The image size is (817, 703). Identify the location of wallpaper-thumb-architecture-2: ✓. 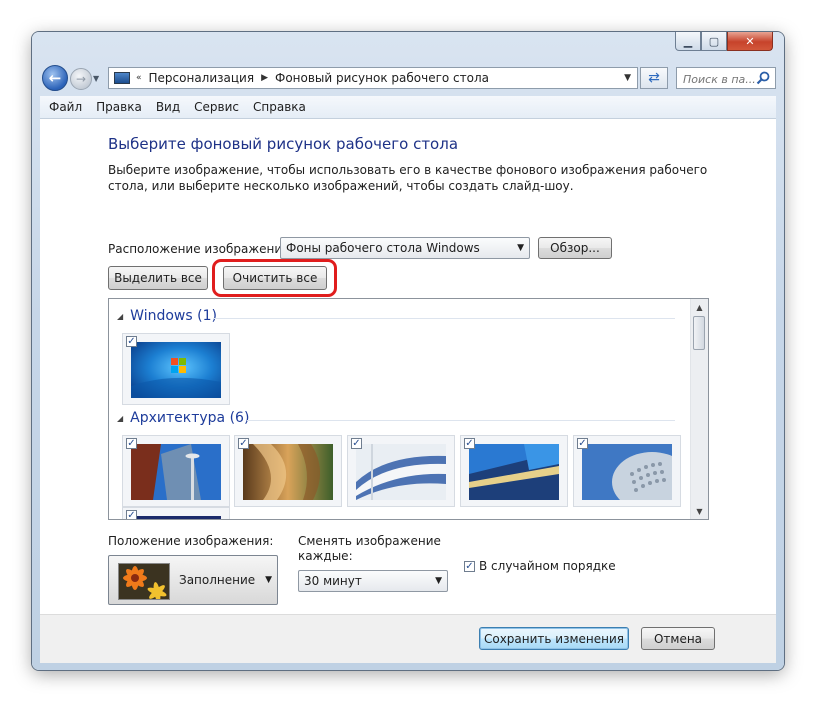
(288, 471).